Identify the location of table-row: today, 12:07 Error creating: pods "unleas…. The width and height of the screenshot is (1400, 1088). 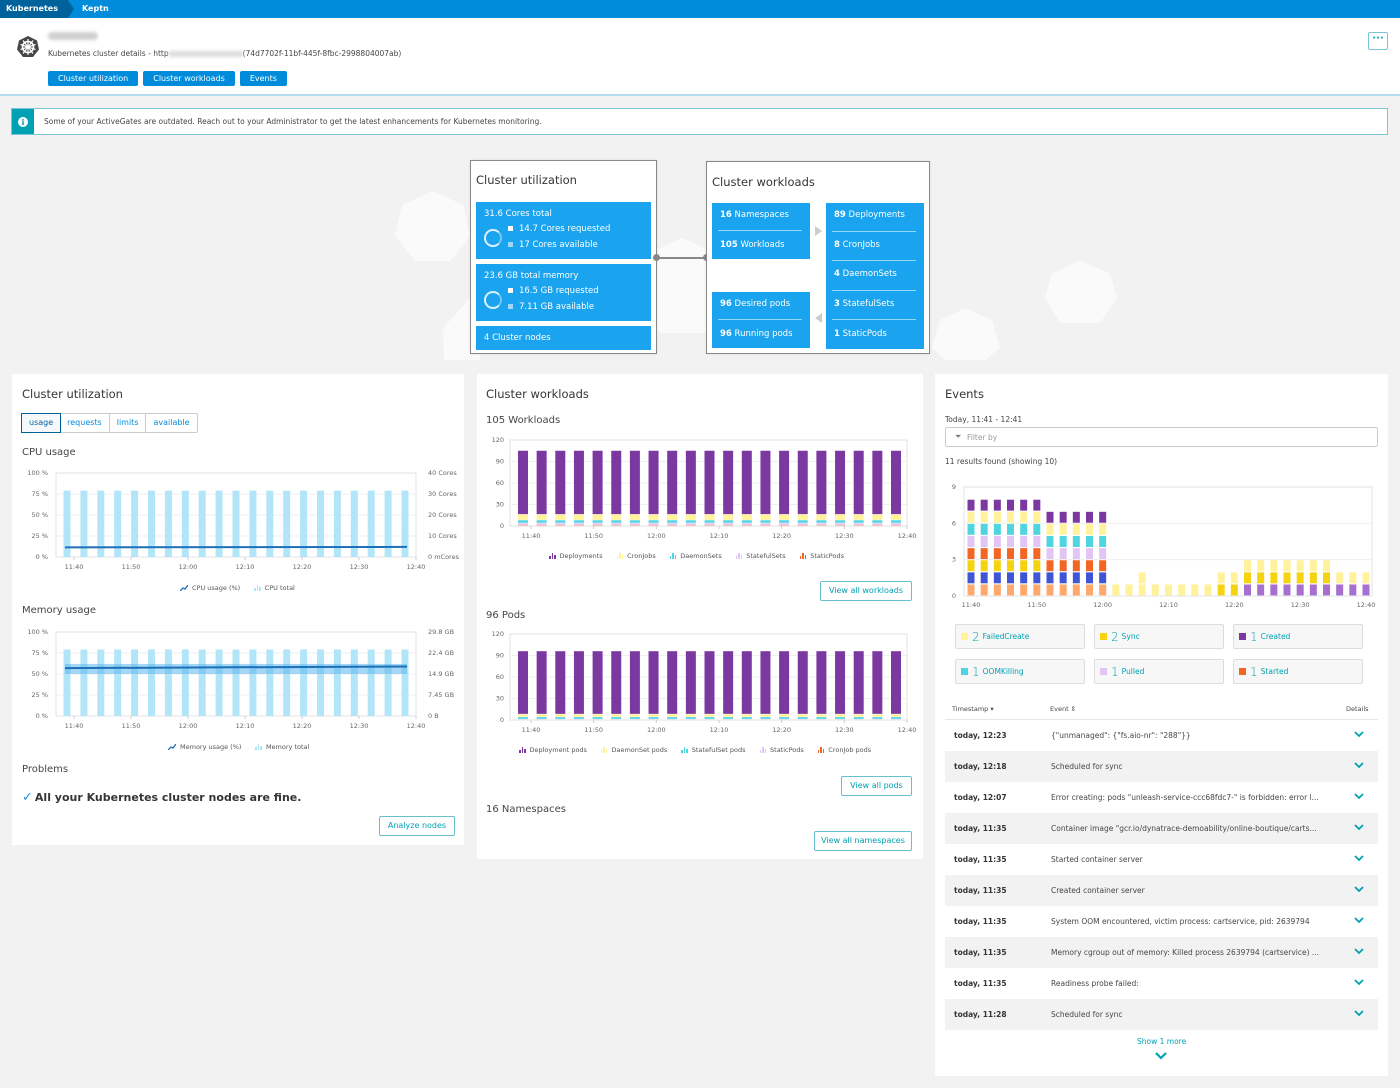
(1161, 797).